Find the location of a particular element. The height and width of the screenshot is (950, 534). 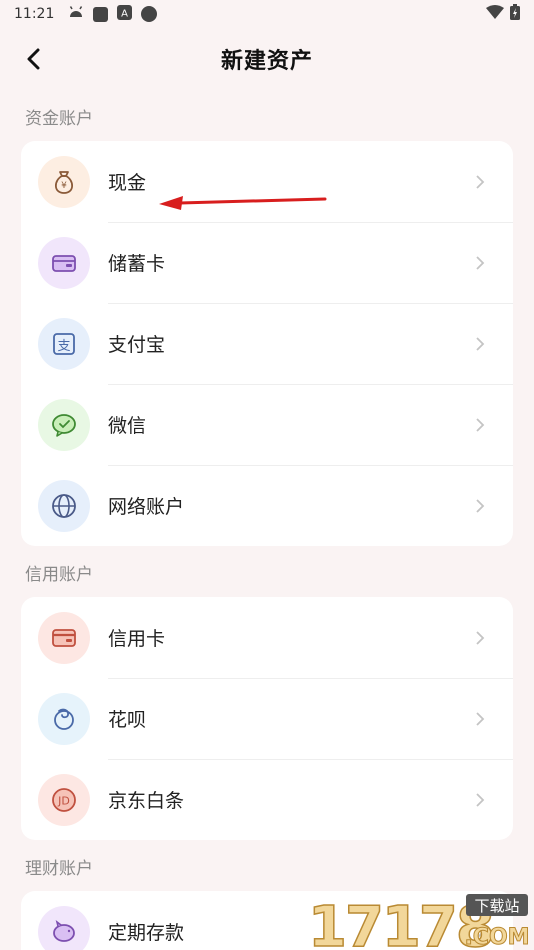

jd-icon: JD is located at coordinates (64, 799).